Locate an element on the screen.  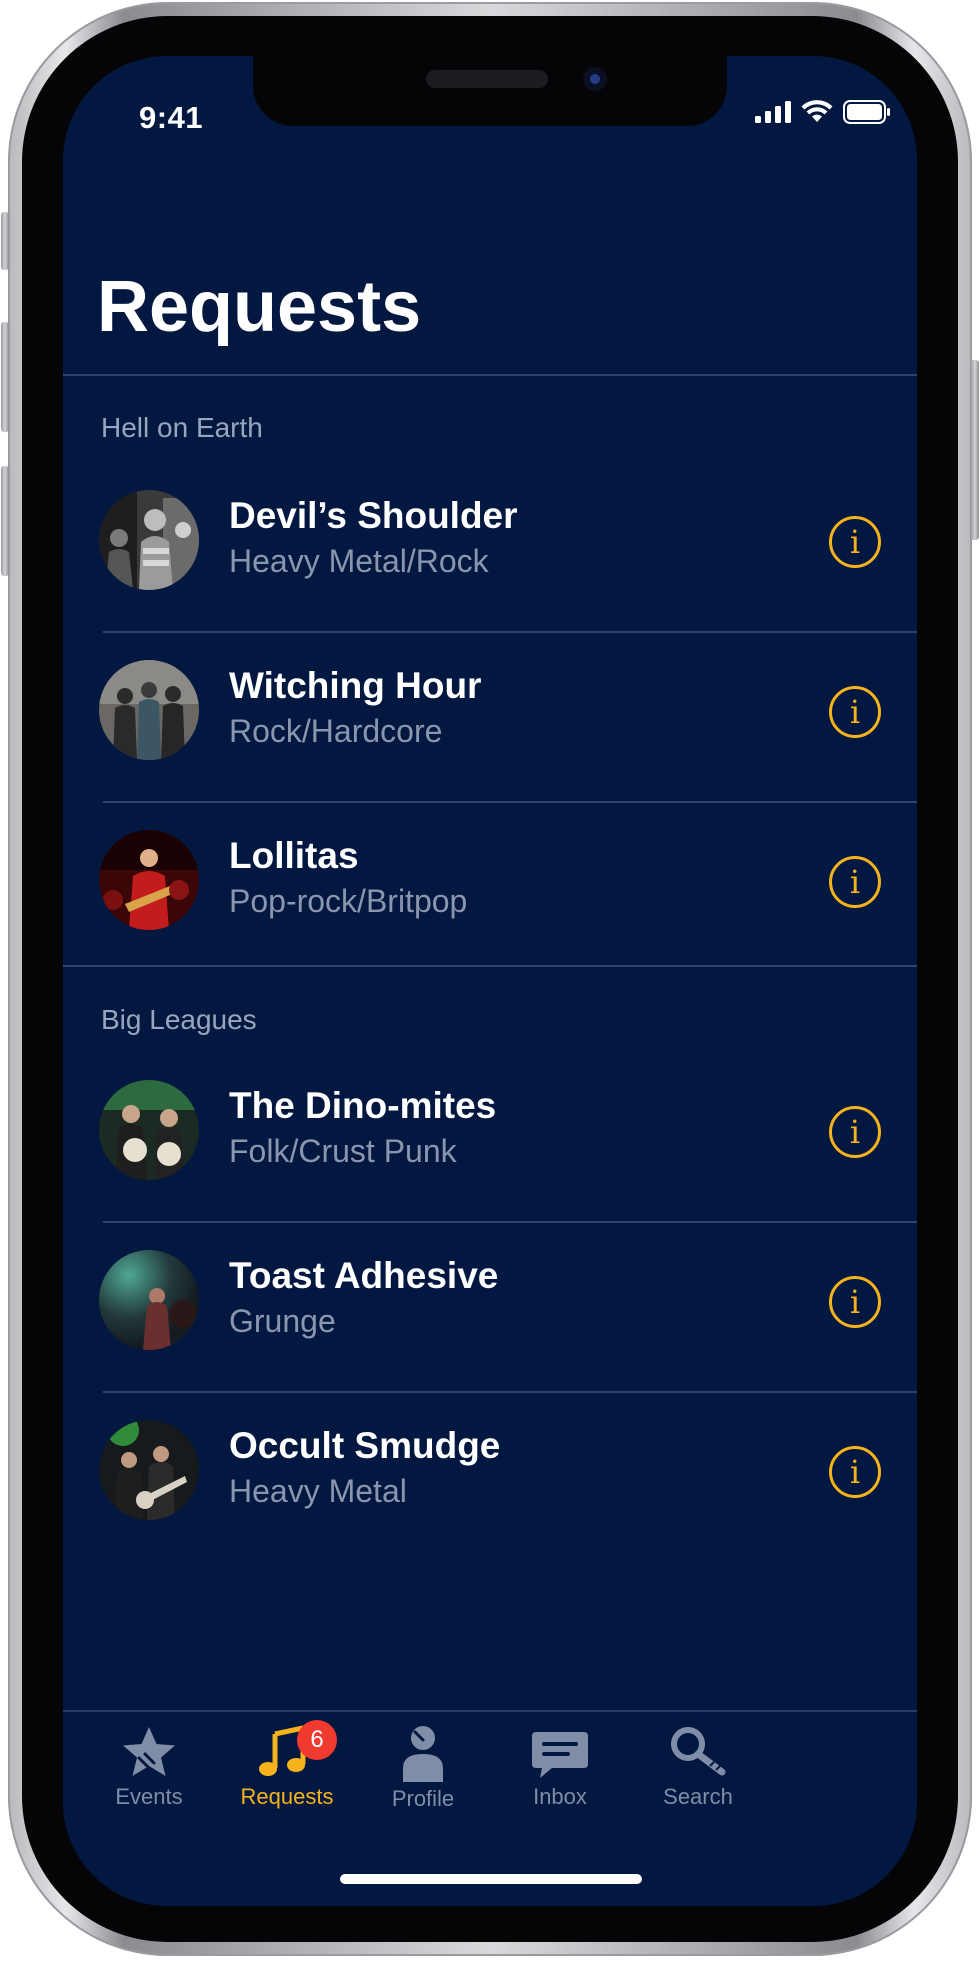
power-button is located at coordinates (975, 450).